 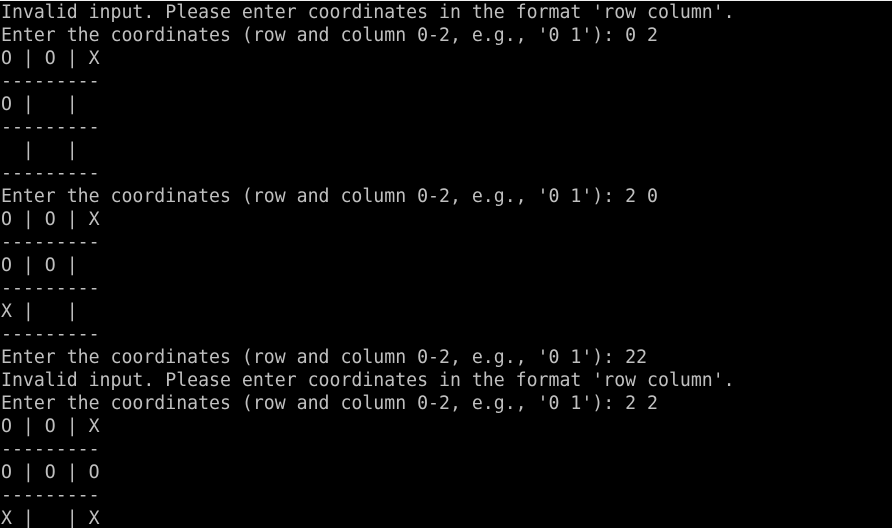 I want to click on terminal-line-board-row: O | |, so click(x=39, y=104).